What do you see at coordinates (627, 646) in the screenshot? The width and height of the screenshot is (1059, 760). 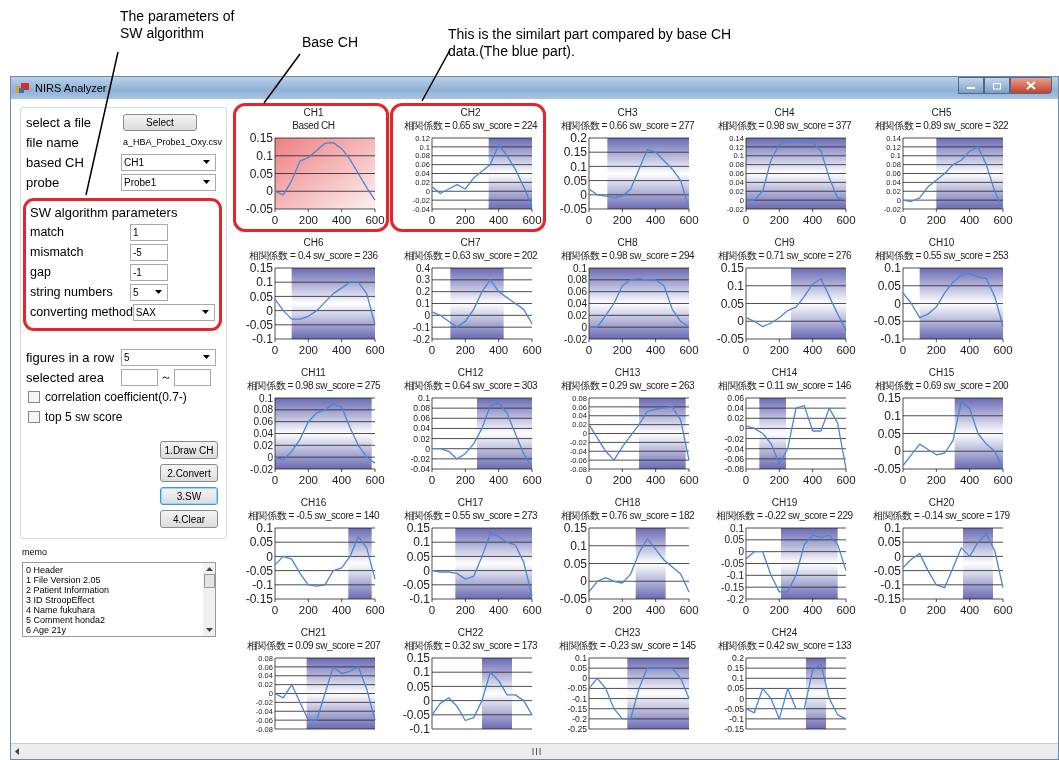 I see `chart-subtitle: 相関係数 = -0.23 sw_score = 145` at bounding box center [627, 646].